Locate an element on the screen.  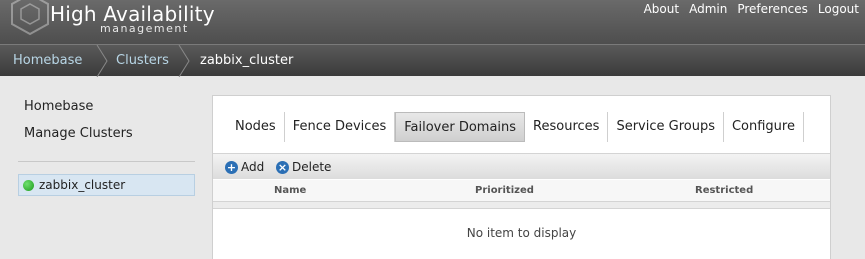
toolbar: + Add × Delete is located at coordinates (521, 166).